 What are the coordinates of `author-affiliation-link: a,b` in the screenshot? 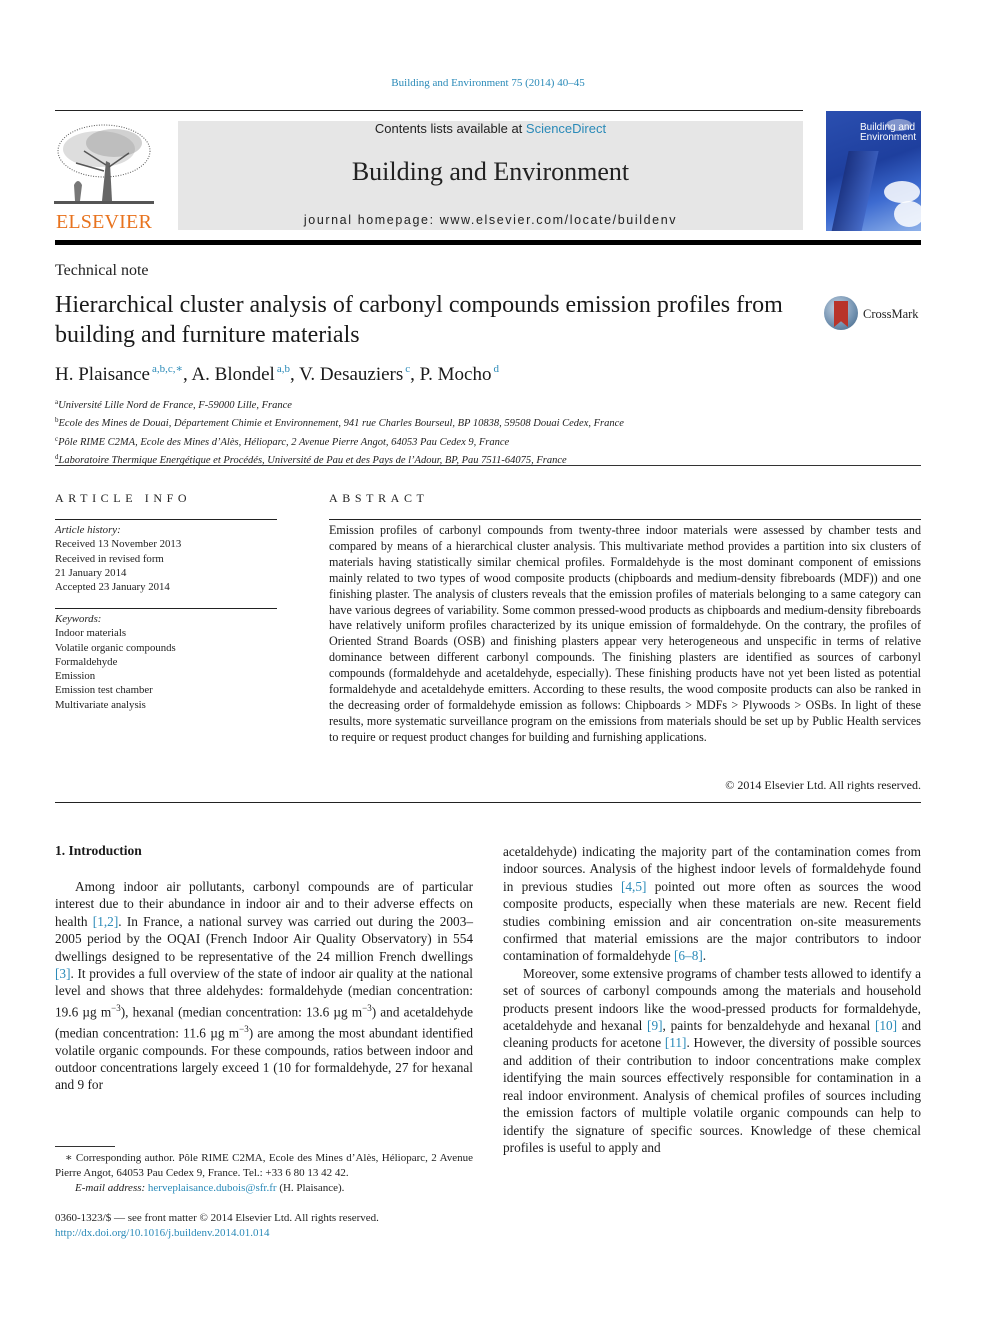 It's located at (283, 369).